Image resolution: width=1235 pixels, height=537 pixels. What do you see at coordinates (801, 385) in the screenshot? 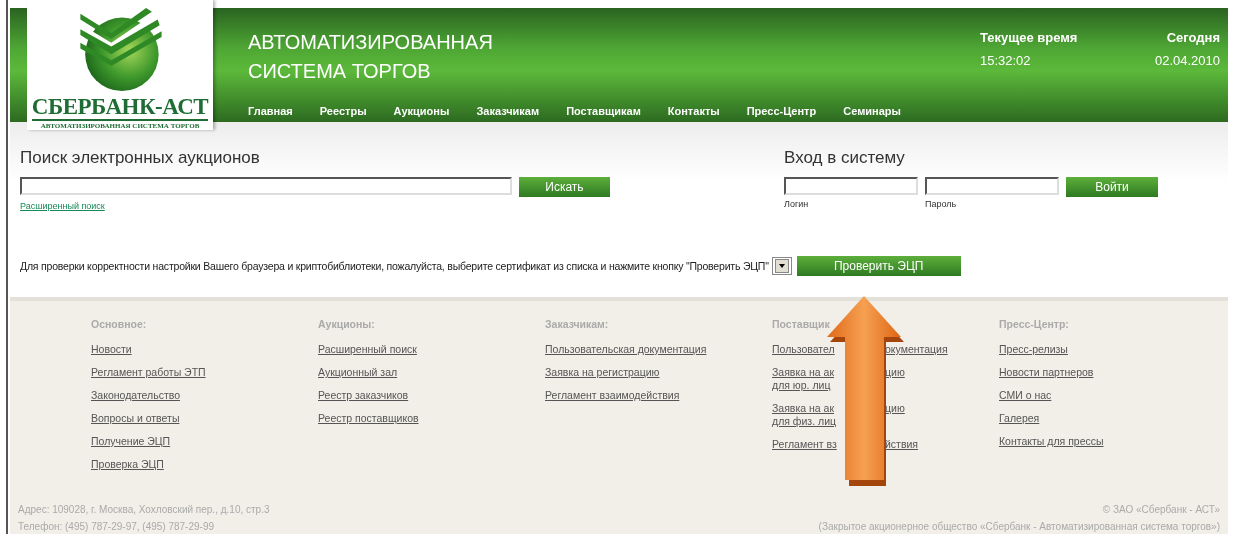
I see `footer-link: для юр. лиц` at bounding box center [801, 385].